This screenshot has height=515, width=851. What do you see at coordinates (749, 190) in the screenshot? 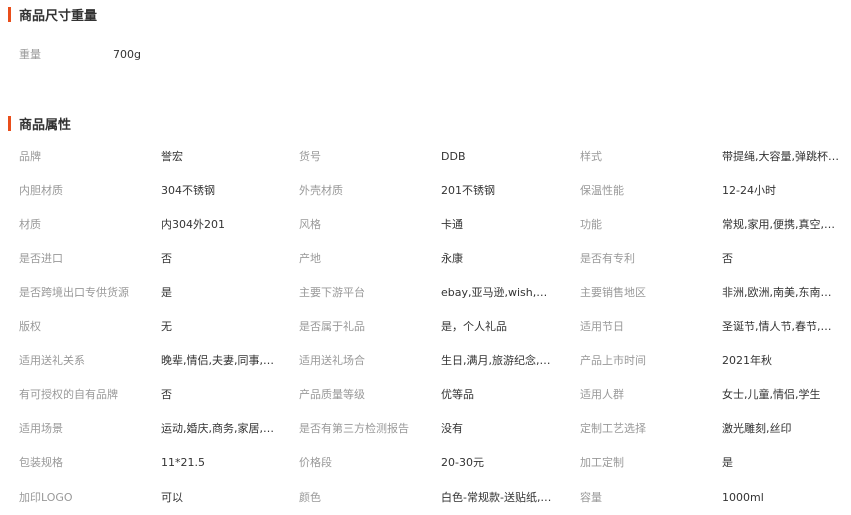
I see `attribute-value: 12-24小时` at bounding box center [749, 190].